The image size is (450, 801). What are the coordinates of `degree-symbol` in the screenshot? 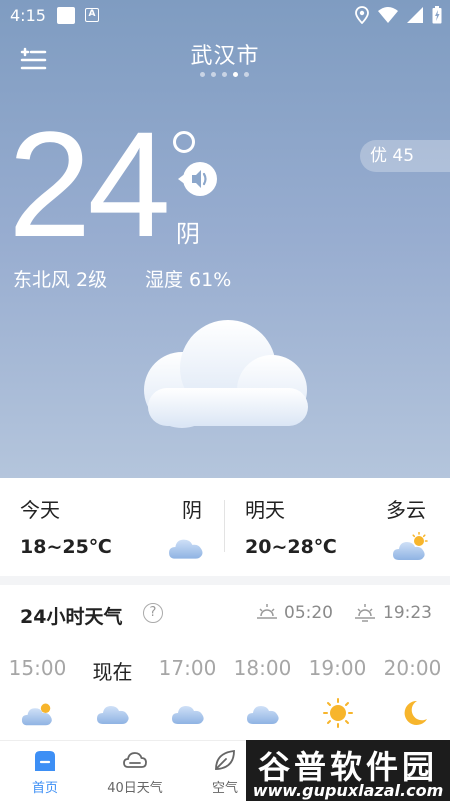 It's located at (184, 142).